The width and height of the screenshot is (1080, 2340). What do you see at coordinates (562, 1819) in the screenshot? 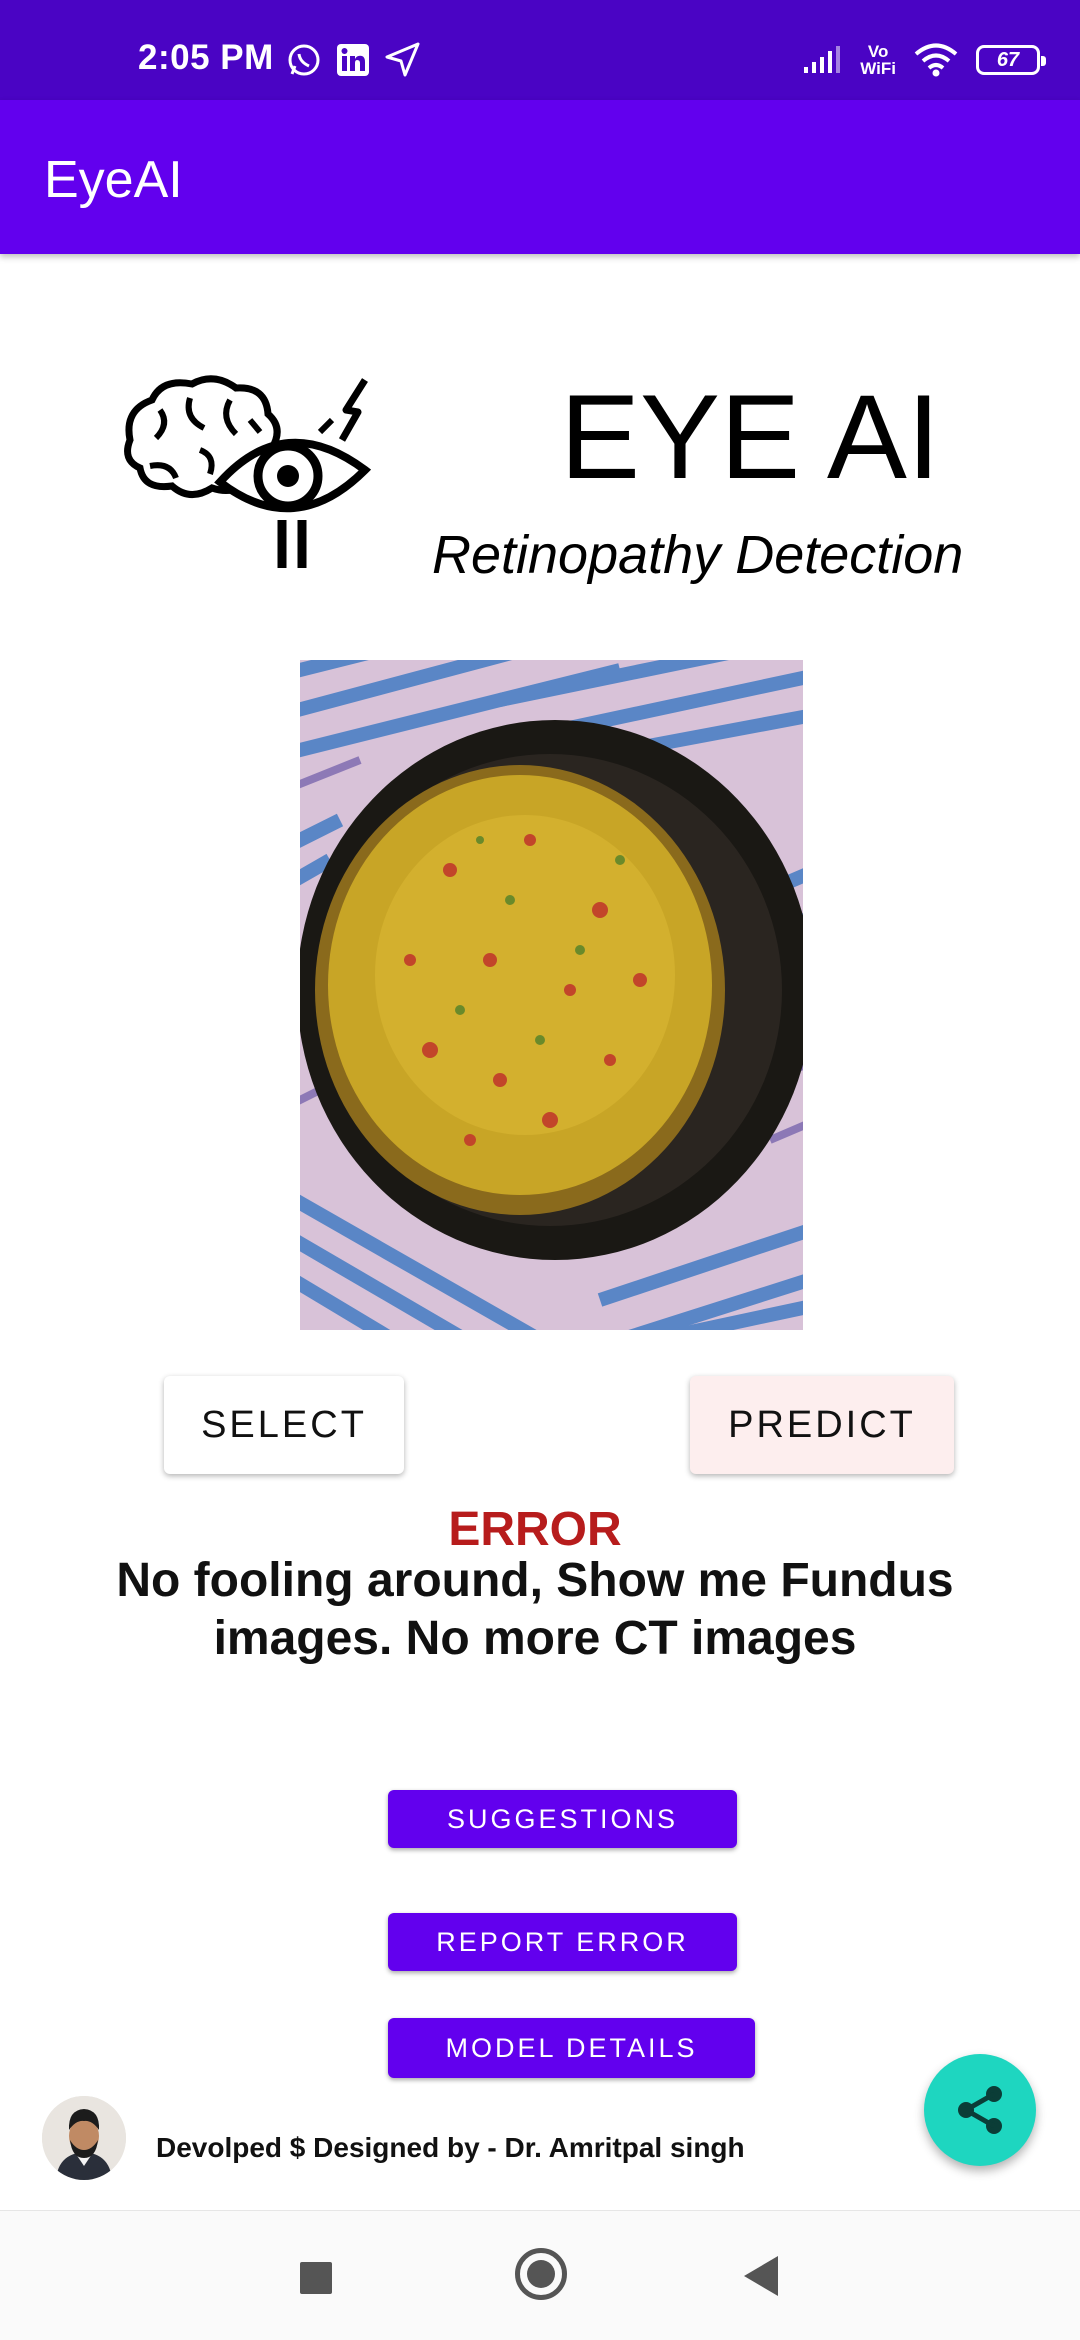
I see `suggestions-button: SUGGESTIONS` at bounding box center [562, 1819].